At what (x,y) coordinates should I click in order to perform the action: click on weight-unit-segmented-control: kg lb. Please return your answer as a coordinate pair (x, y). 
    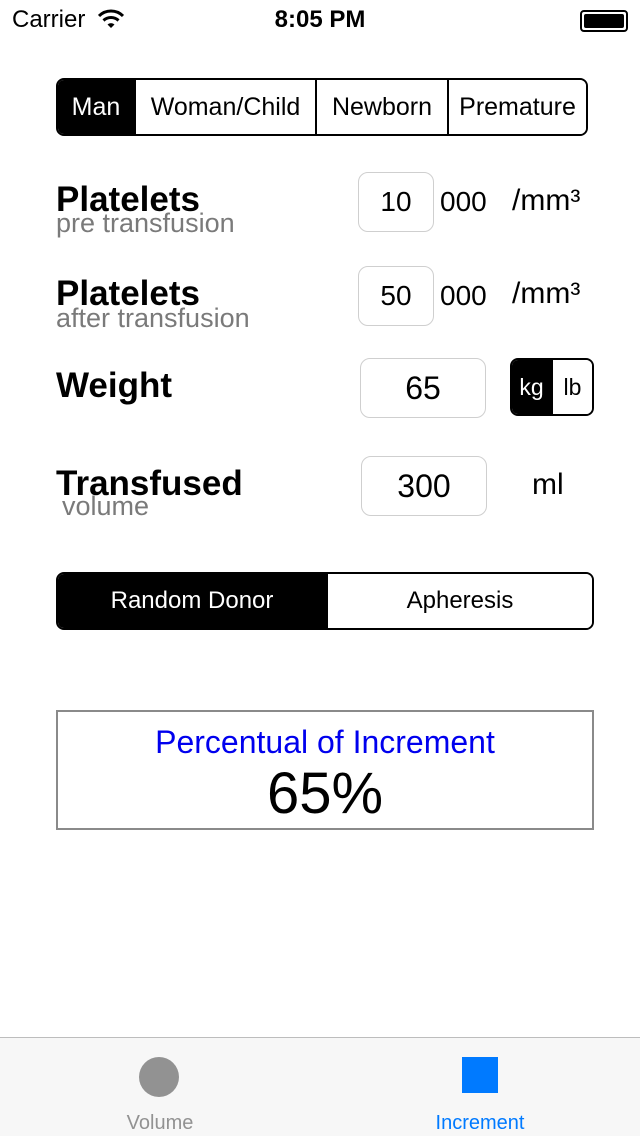
    Looking at the image, I should click on (552, 387).